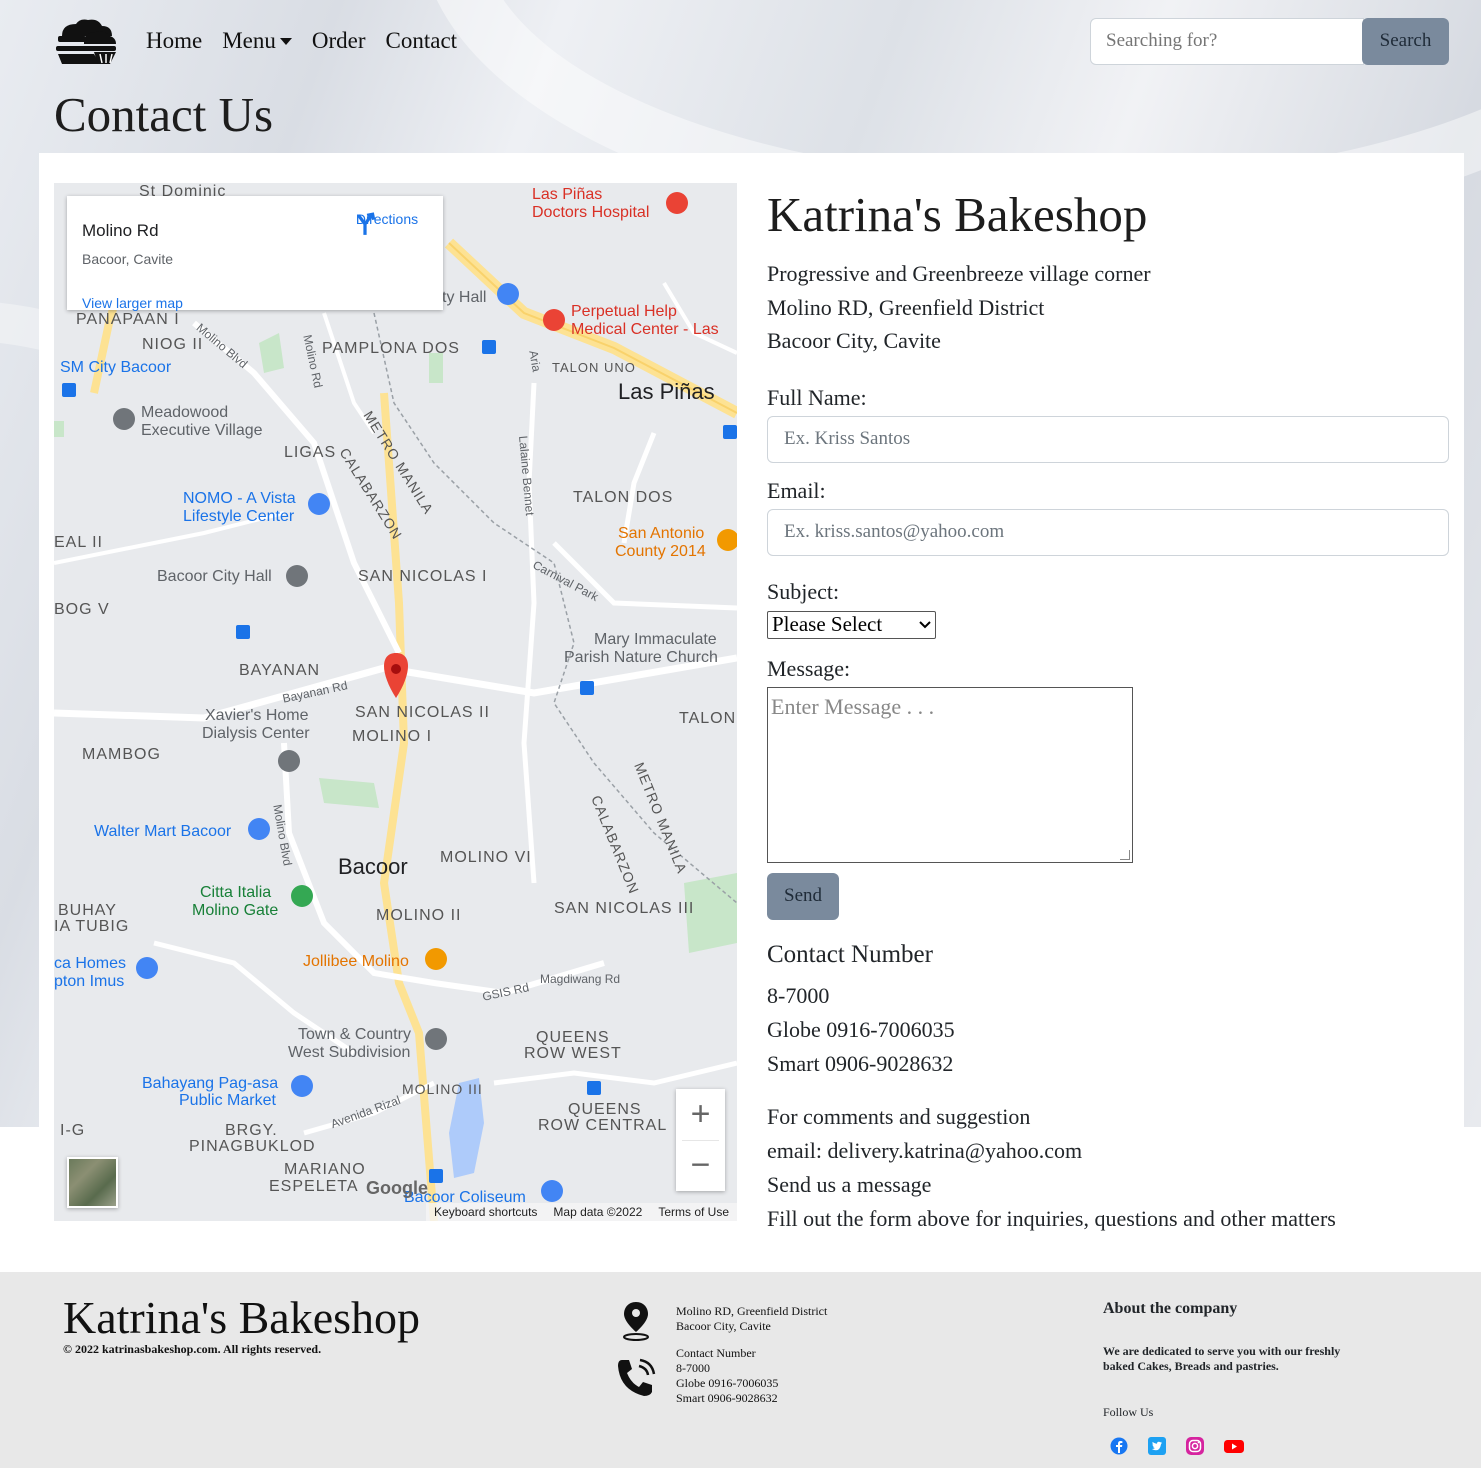  What do you see at coordinates (636, 1321) in the screenshot?
I see `location-pin-icon` at bounding box center [636, 1321].